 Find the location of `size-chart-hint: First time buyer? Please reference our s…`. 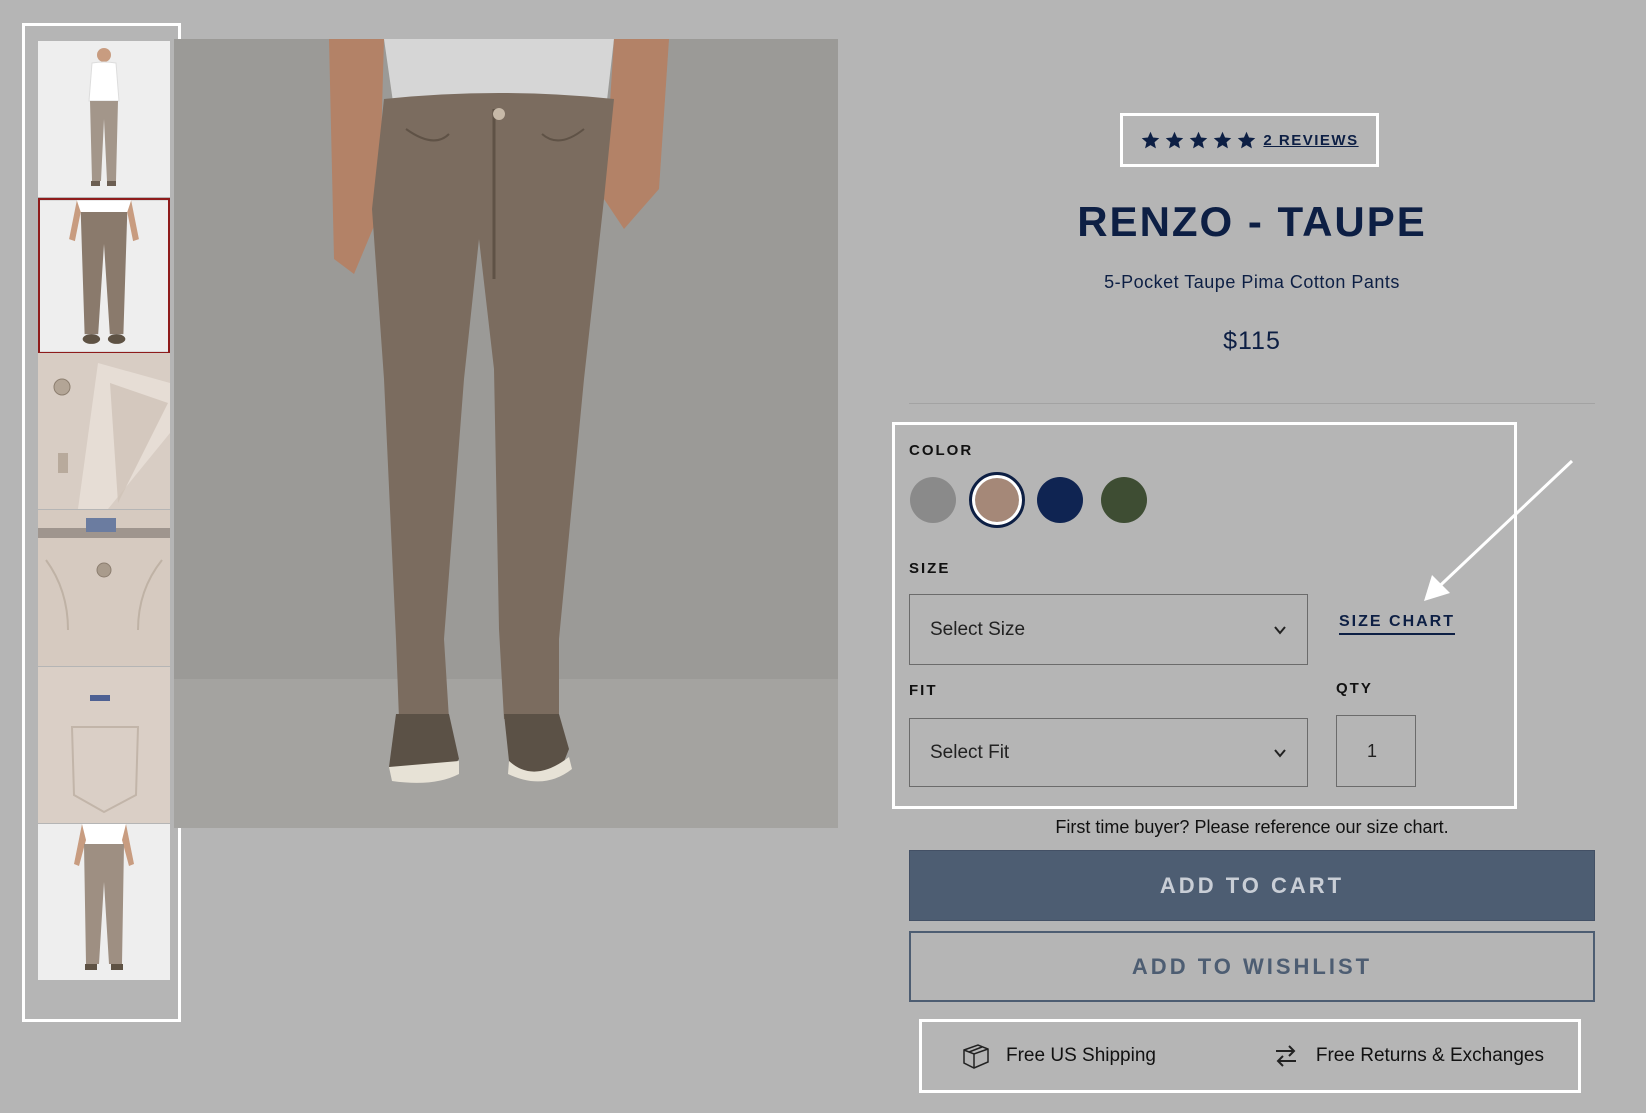

size-chart-hint: First time buyer? Please reference our s… is located at coordinates (1252, 827).